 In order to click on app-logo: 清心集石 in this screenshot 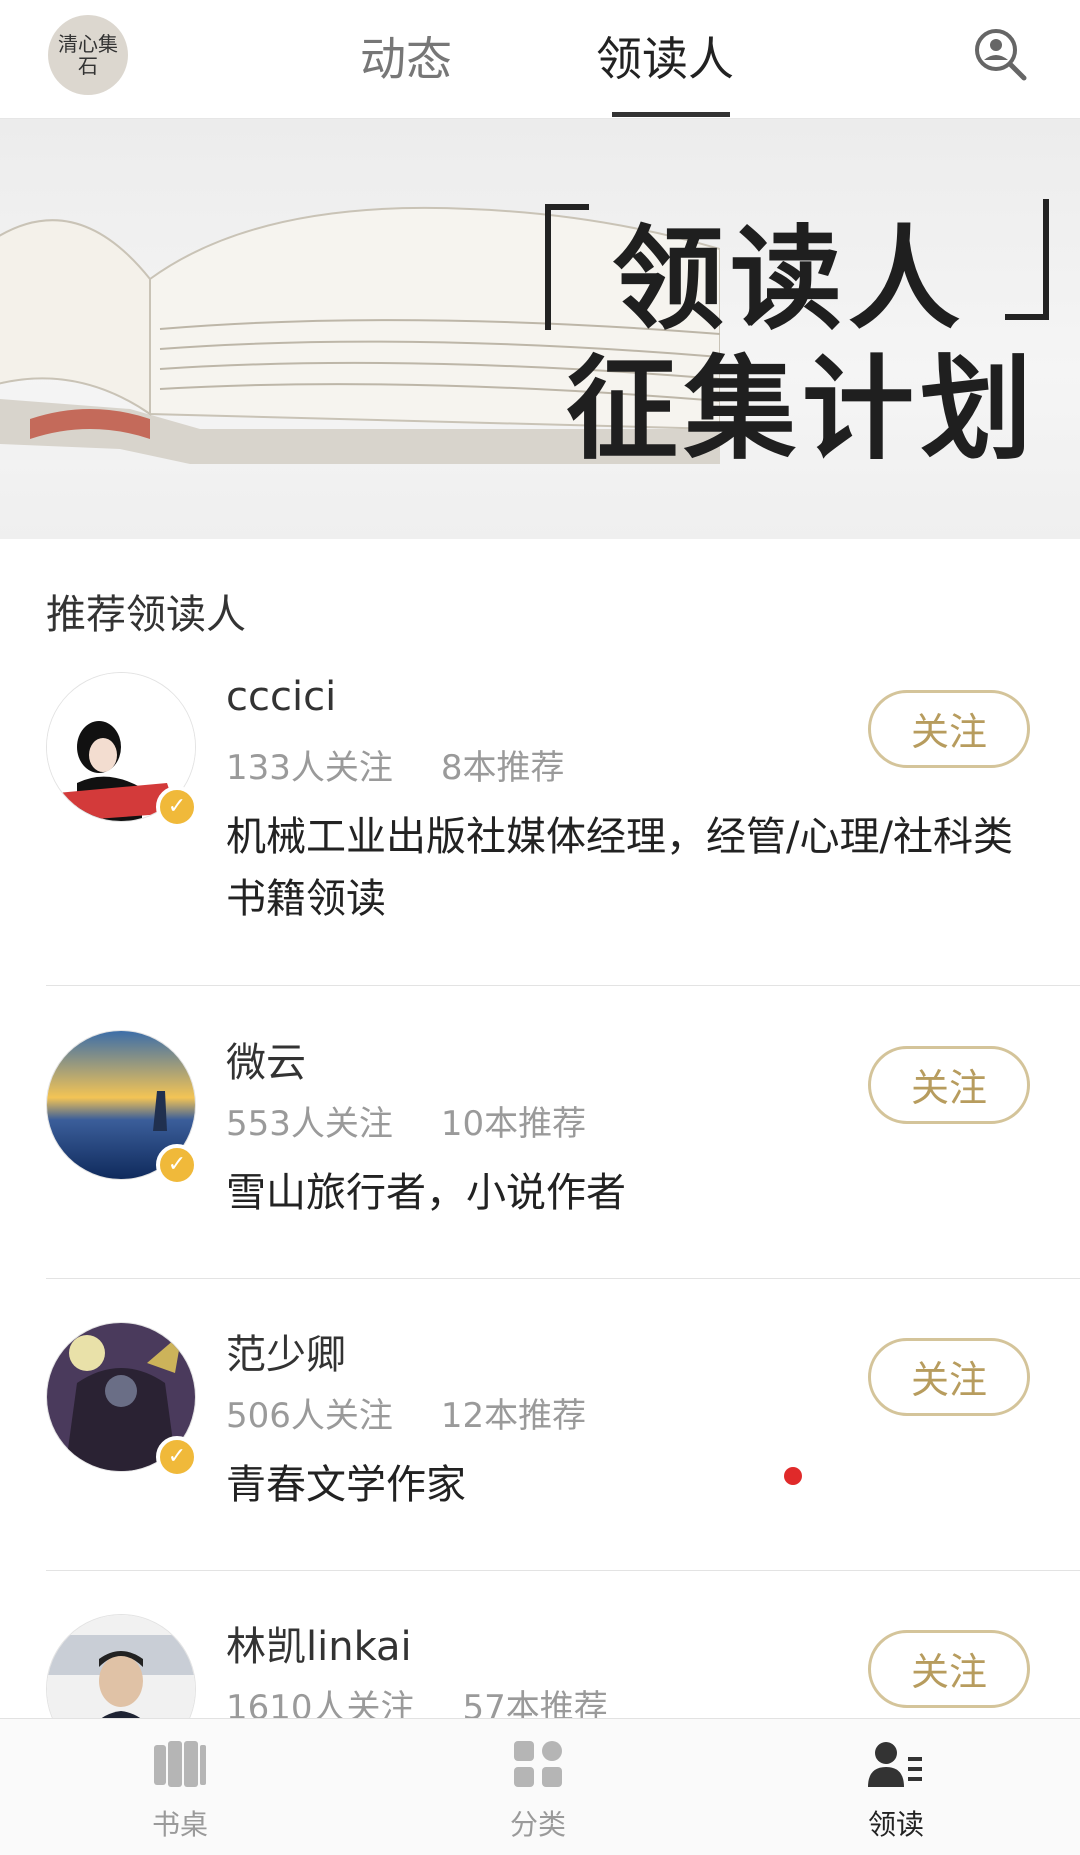, I will do `click(88, 55)`.